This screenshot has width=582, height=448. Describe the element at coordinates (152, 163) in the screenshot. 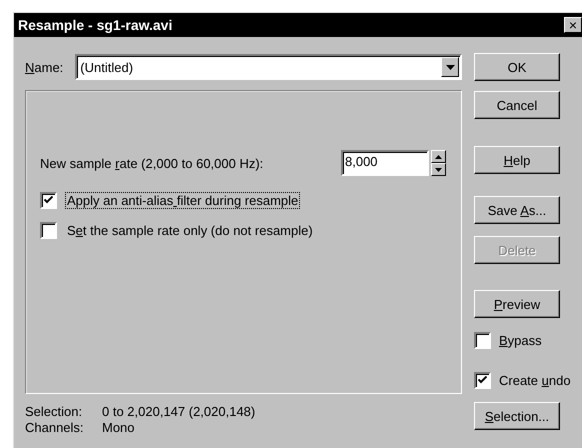

I see `sample-rate-label: New sample rate (2,000 to 60,000 Hz):` at that location.